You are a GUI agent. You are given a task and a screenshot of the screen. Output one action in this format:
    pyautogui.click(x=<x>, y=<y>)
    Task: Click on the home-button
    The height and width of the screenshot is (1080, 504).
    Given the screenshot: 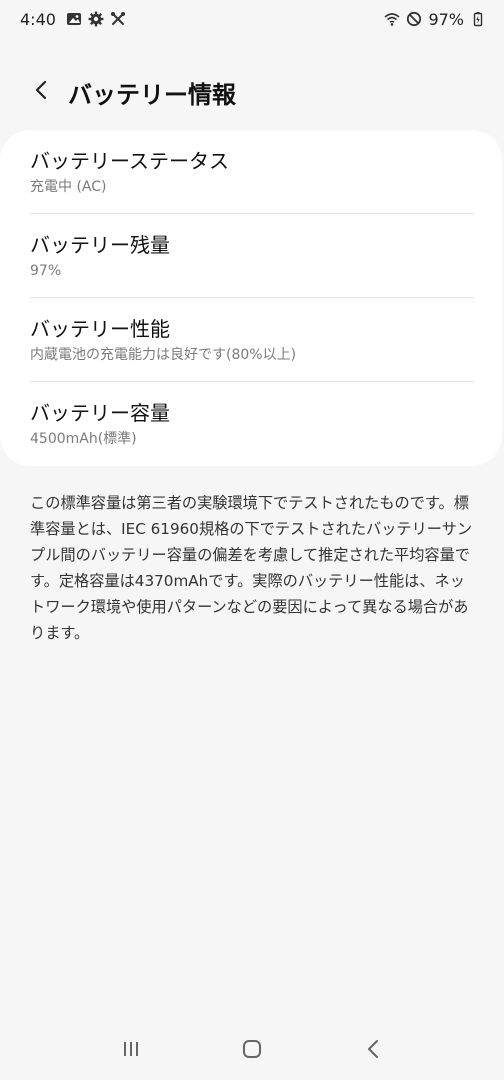 What is the action you would take?
    pyautogui.click(x=252, y=1051)
    